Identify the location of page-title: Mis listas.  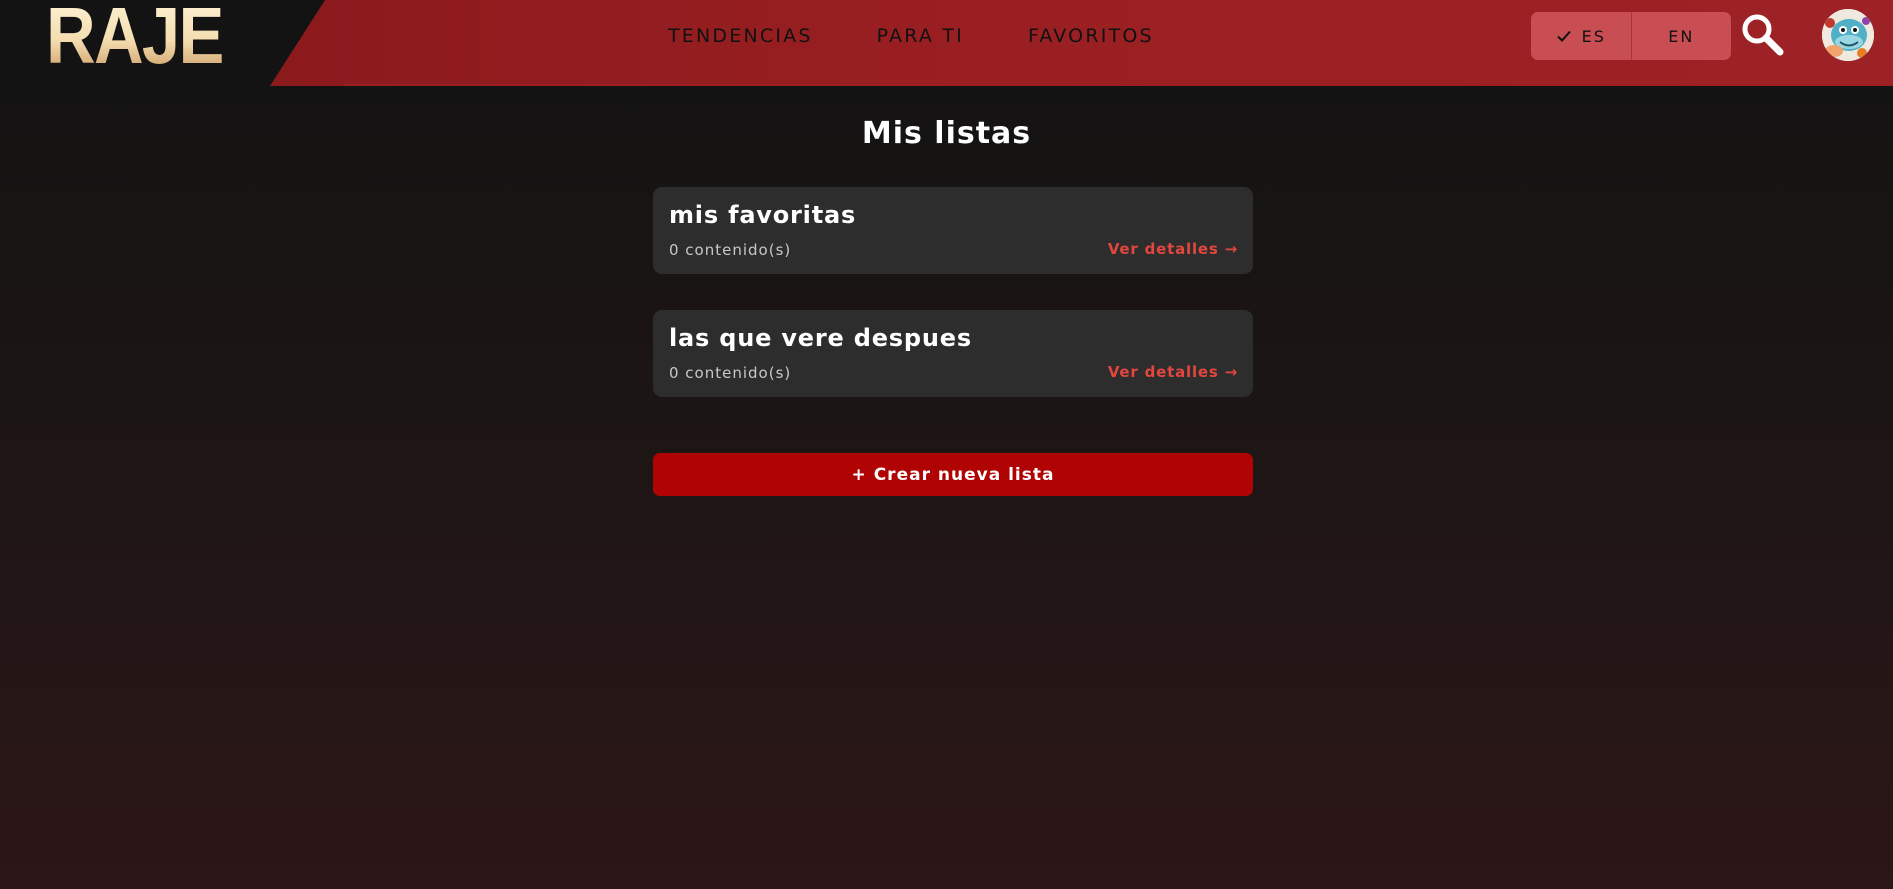
(946, 133).